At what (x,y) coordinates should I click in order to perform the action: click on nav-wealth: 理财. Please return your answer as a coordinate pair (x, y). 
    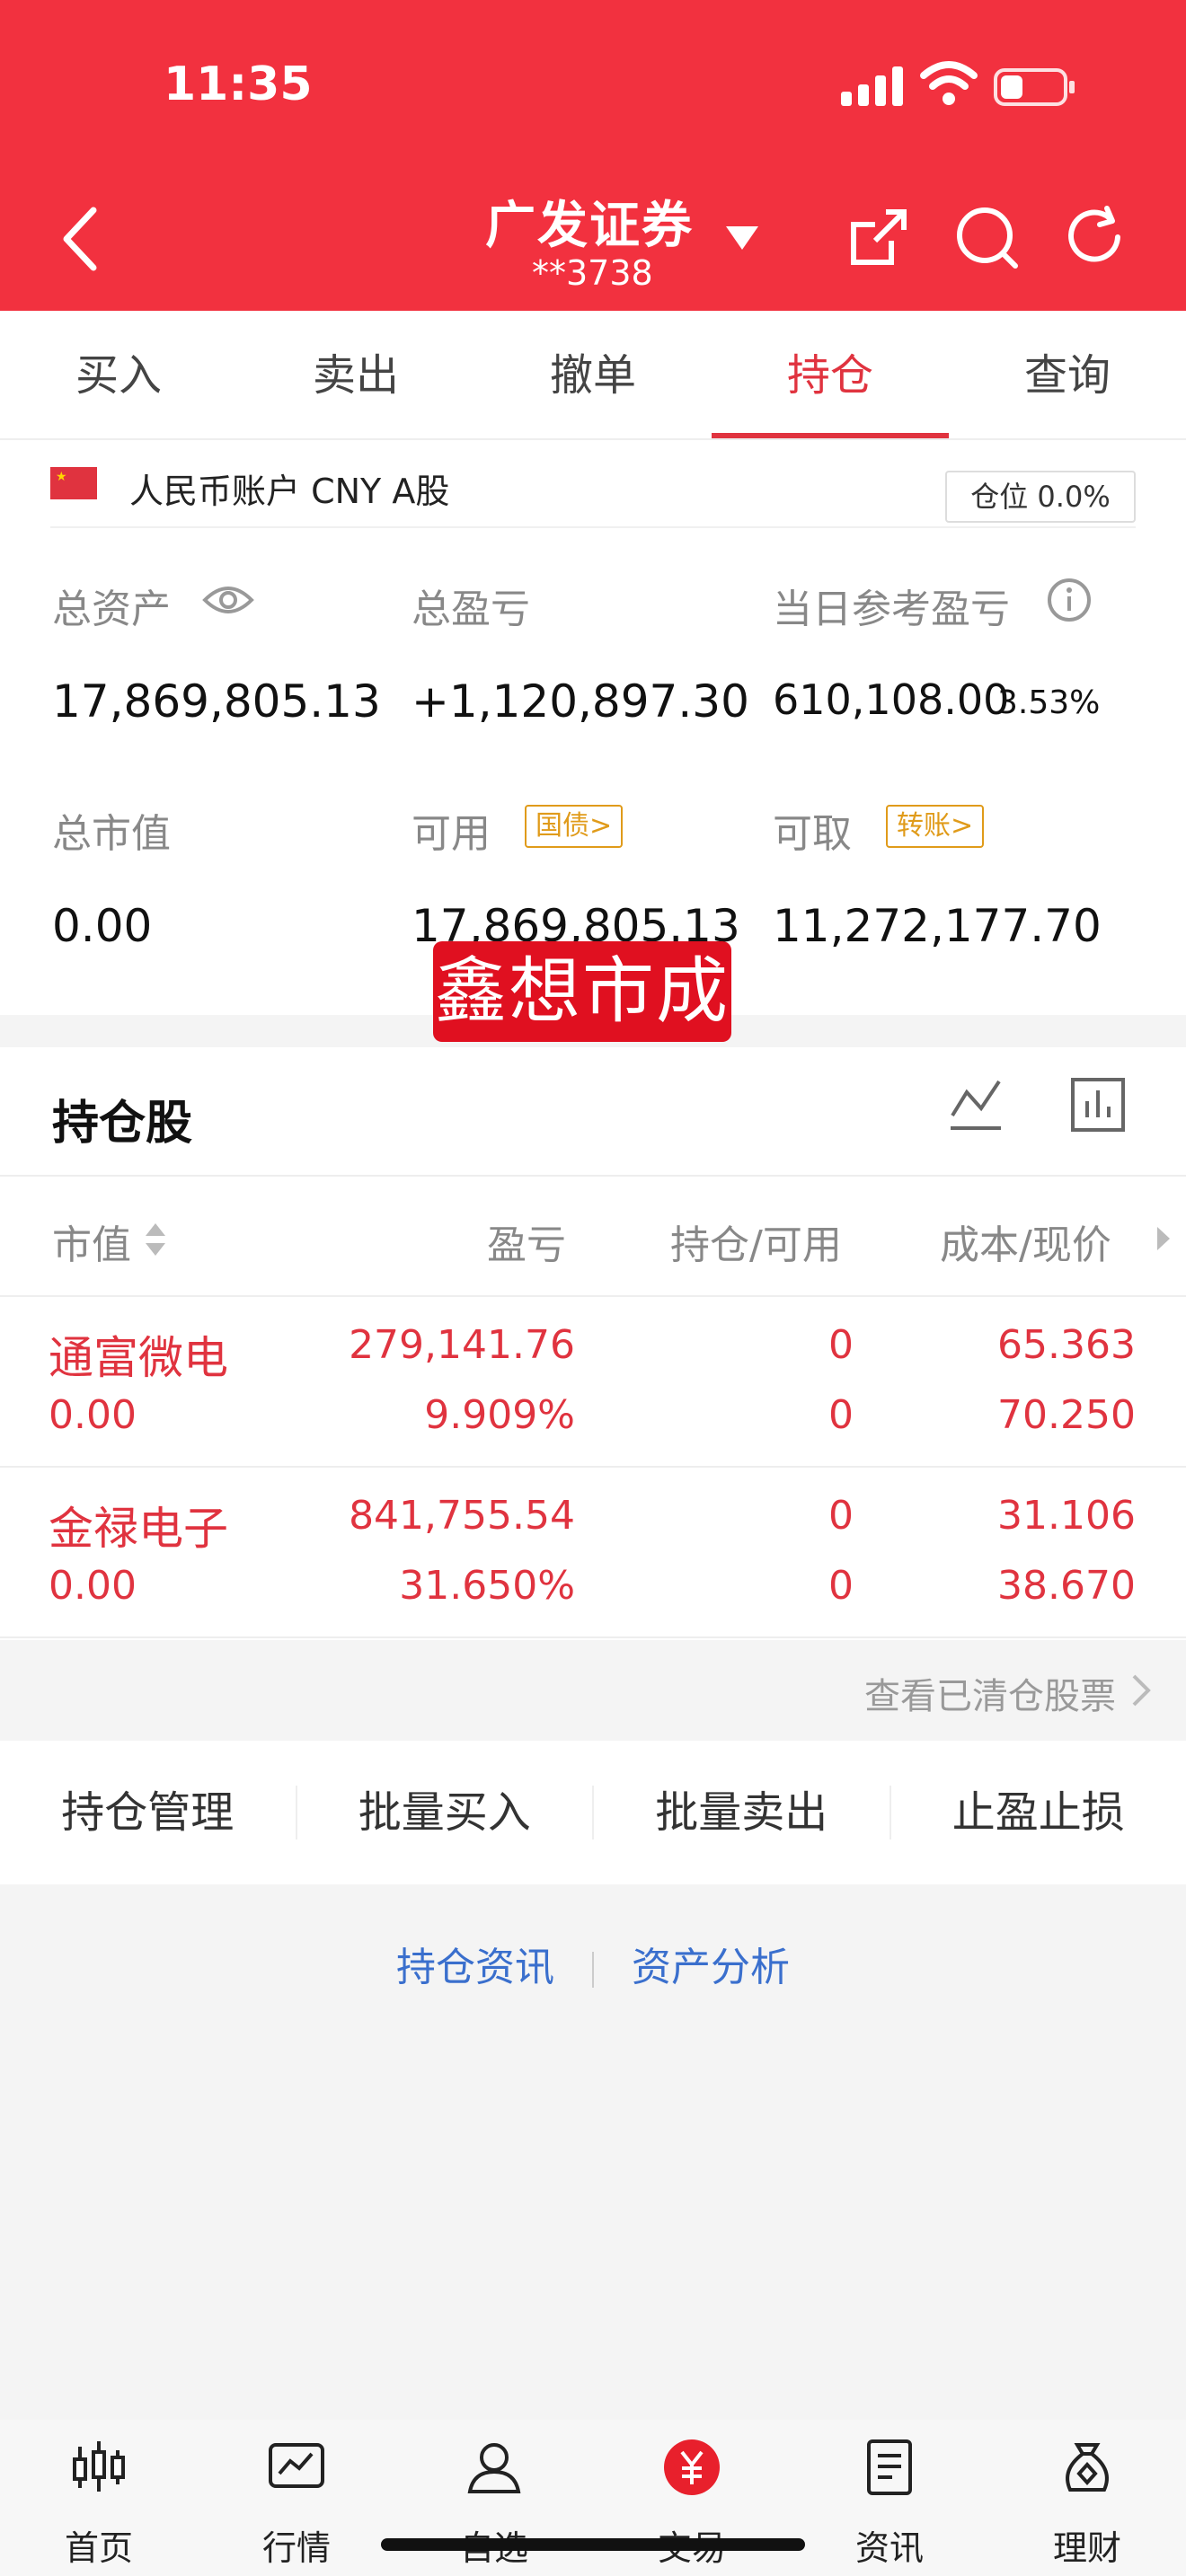
    Looking at the image, I should click on (1087, 2498).